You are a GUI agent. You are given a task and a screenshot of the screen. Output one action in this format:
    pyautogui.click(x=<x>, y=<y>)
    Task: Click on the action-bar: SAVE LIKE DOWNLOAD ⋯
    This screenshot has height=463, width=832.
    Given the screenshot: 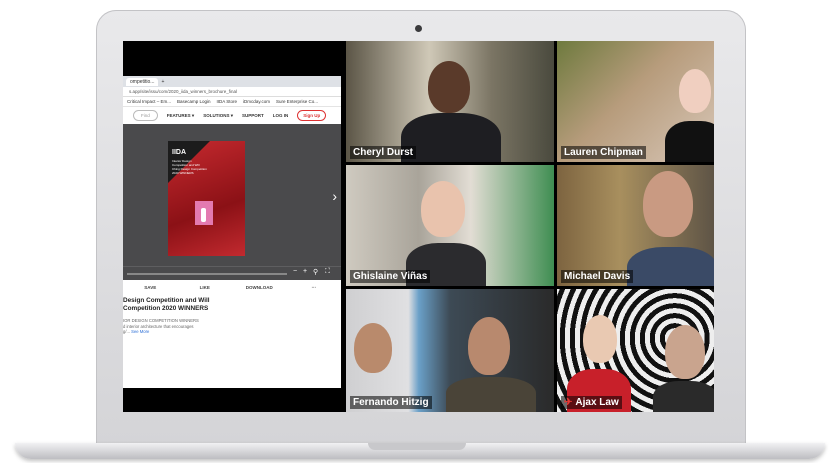 What is the action you would take?
    pyautogui.click(x=232, y=288)
    